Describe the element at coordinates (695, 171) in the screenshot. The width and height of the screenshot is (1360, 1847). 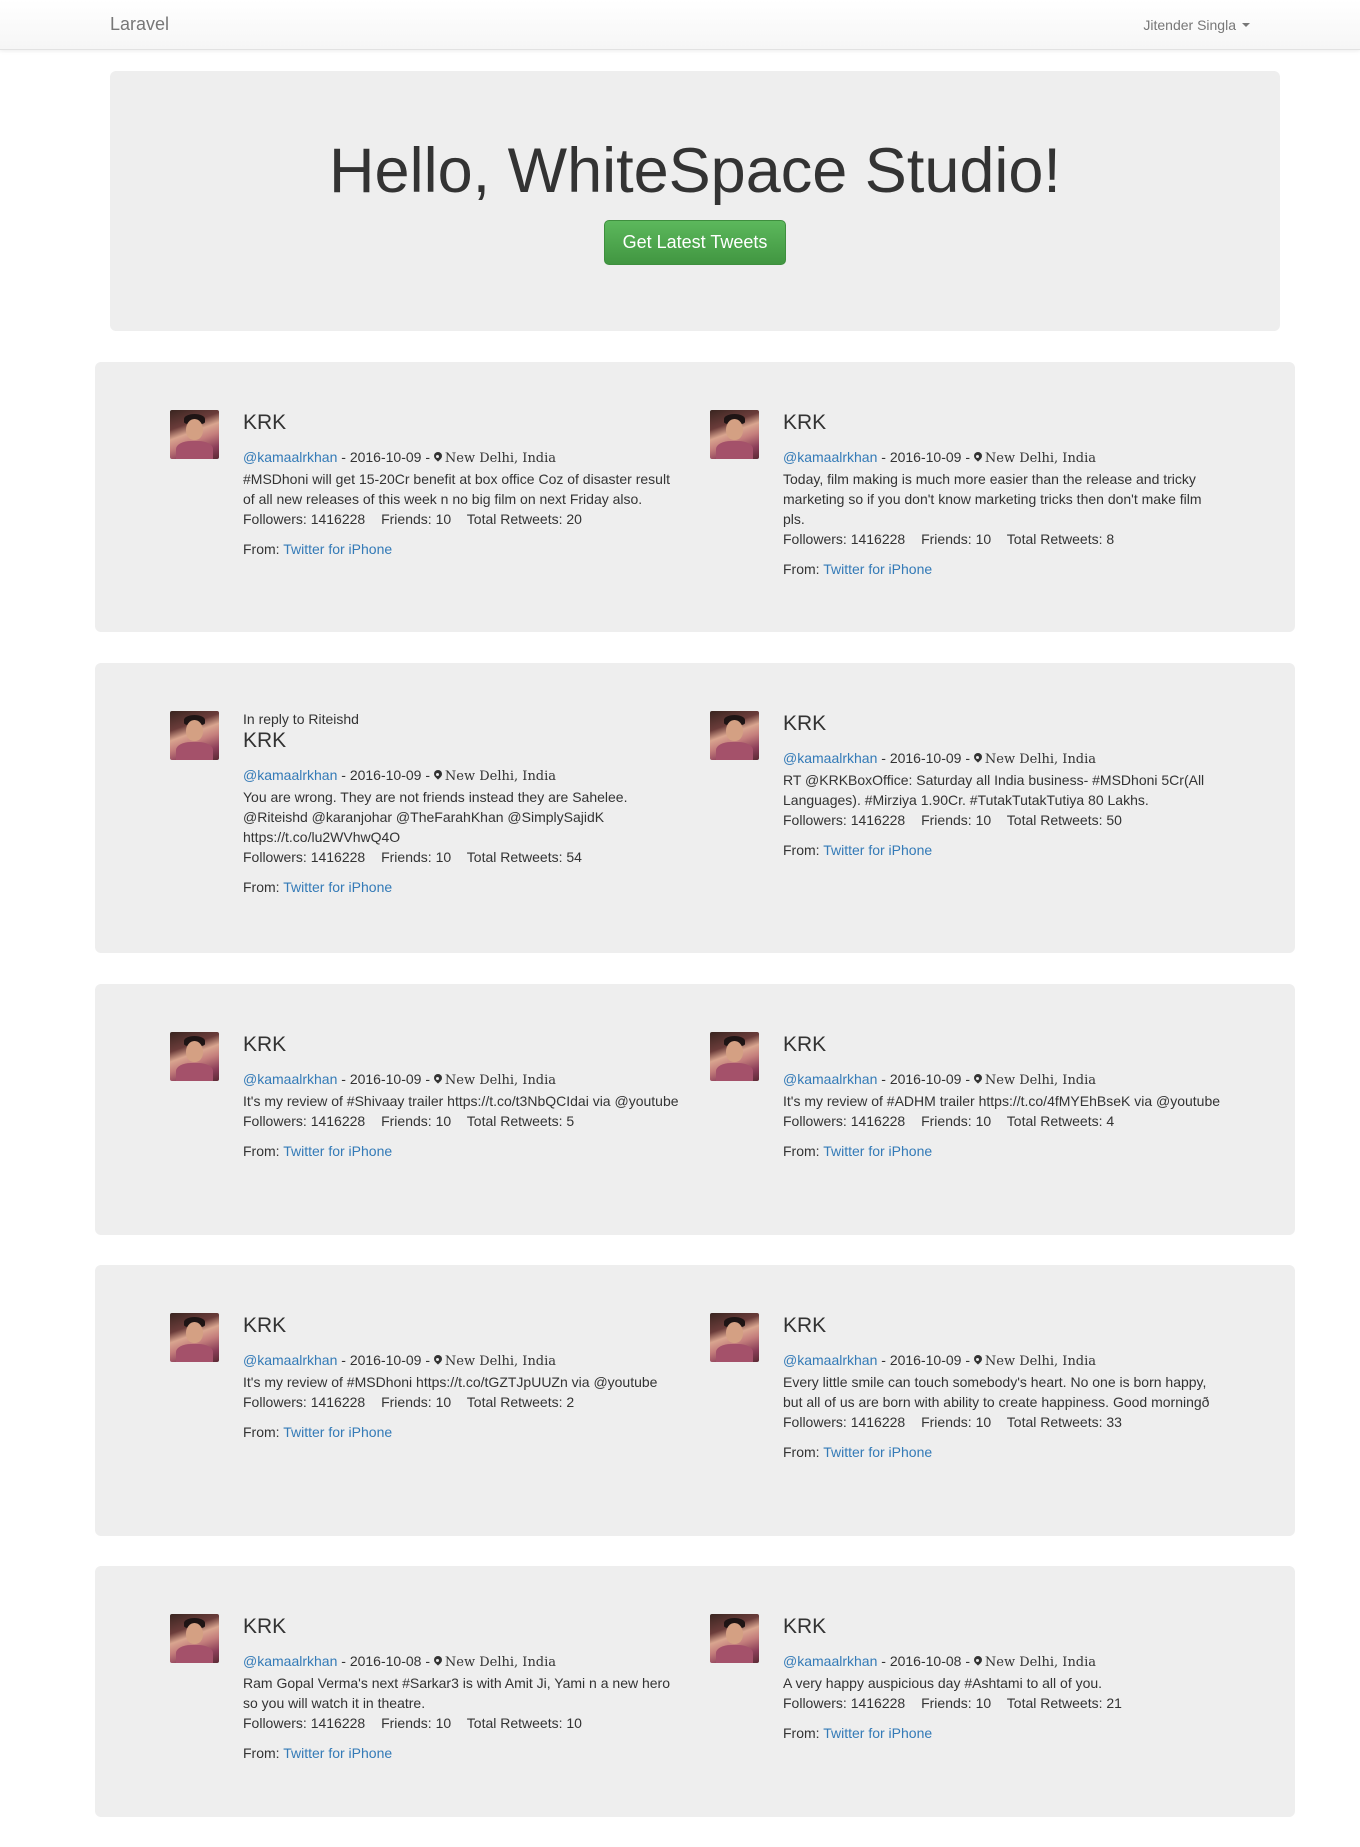
I see `page-title: Hello, WhiteSpace Studio!` at that location.